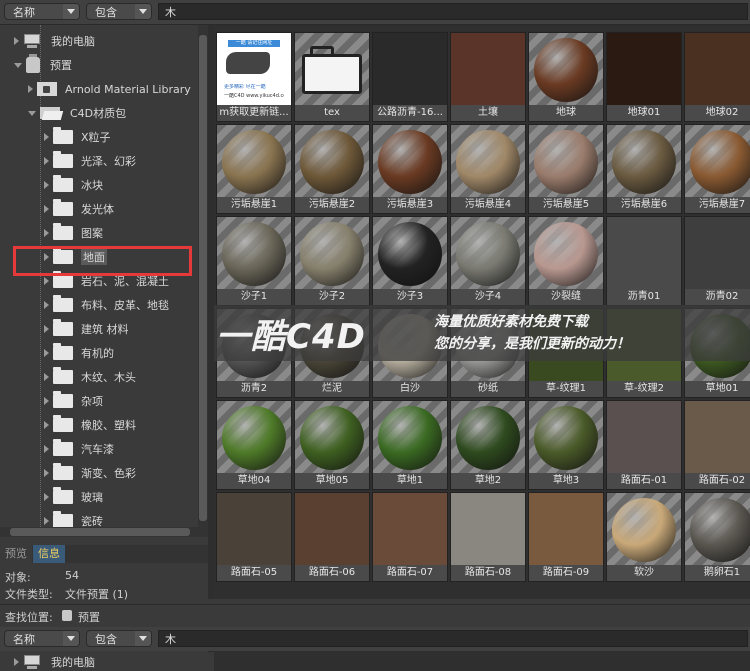  Describe the element at coordinates (644, 445) in the screenshot. I see `material-tile: 路面石-01` at that location.